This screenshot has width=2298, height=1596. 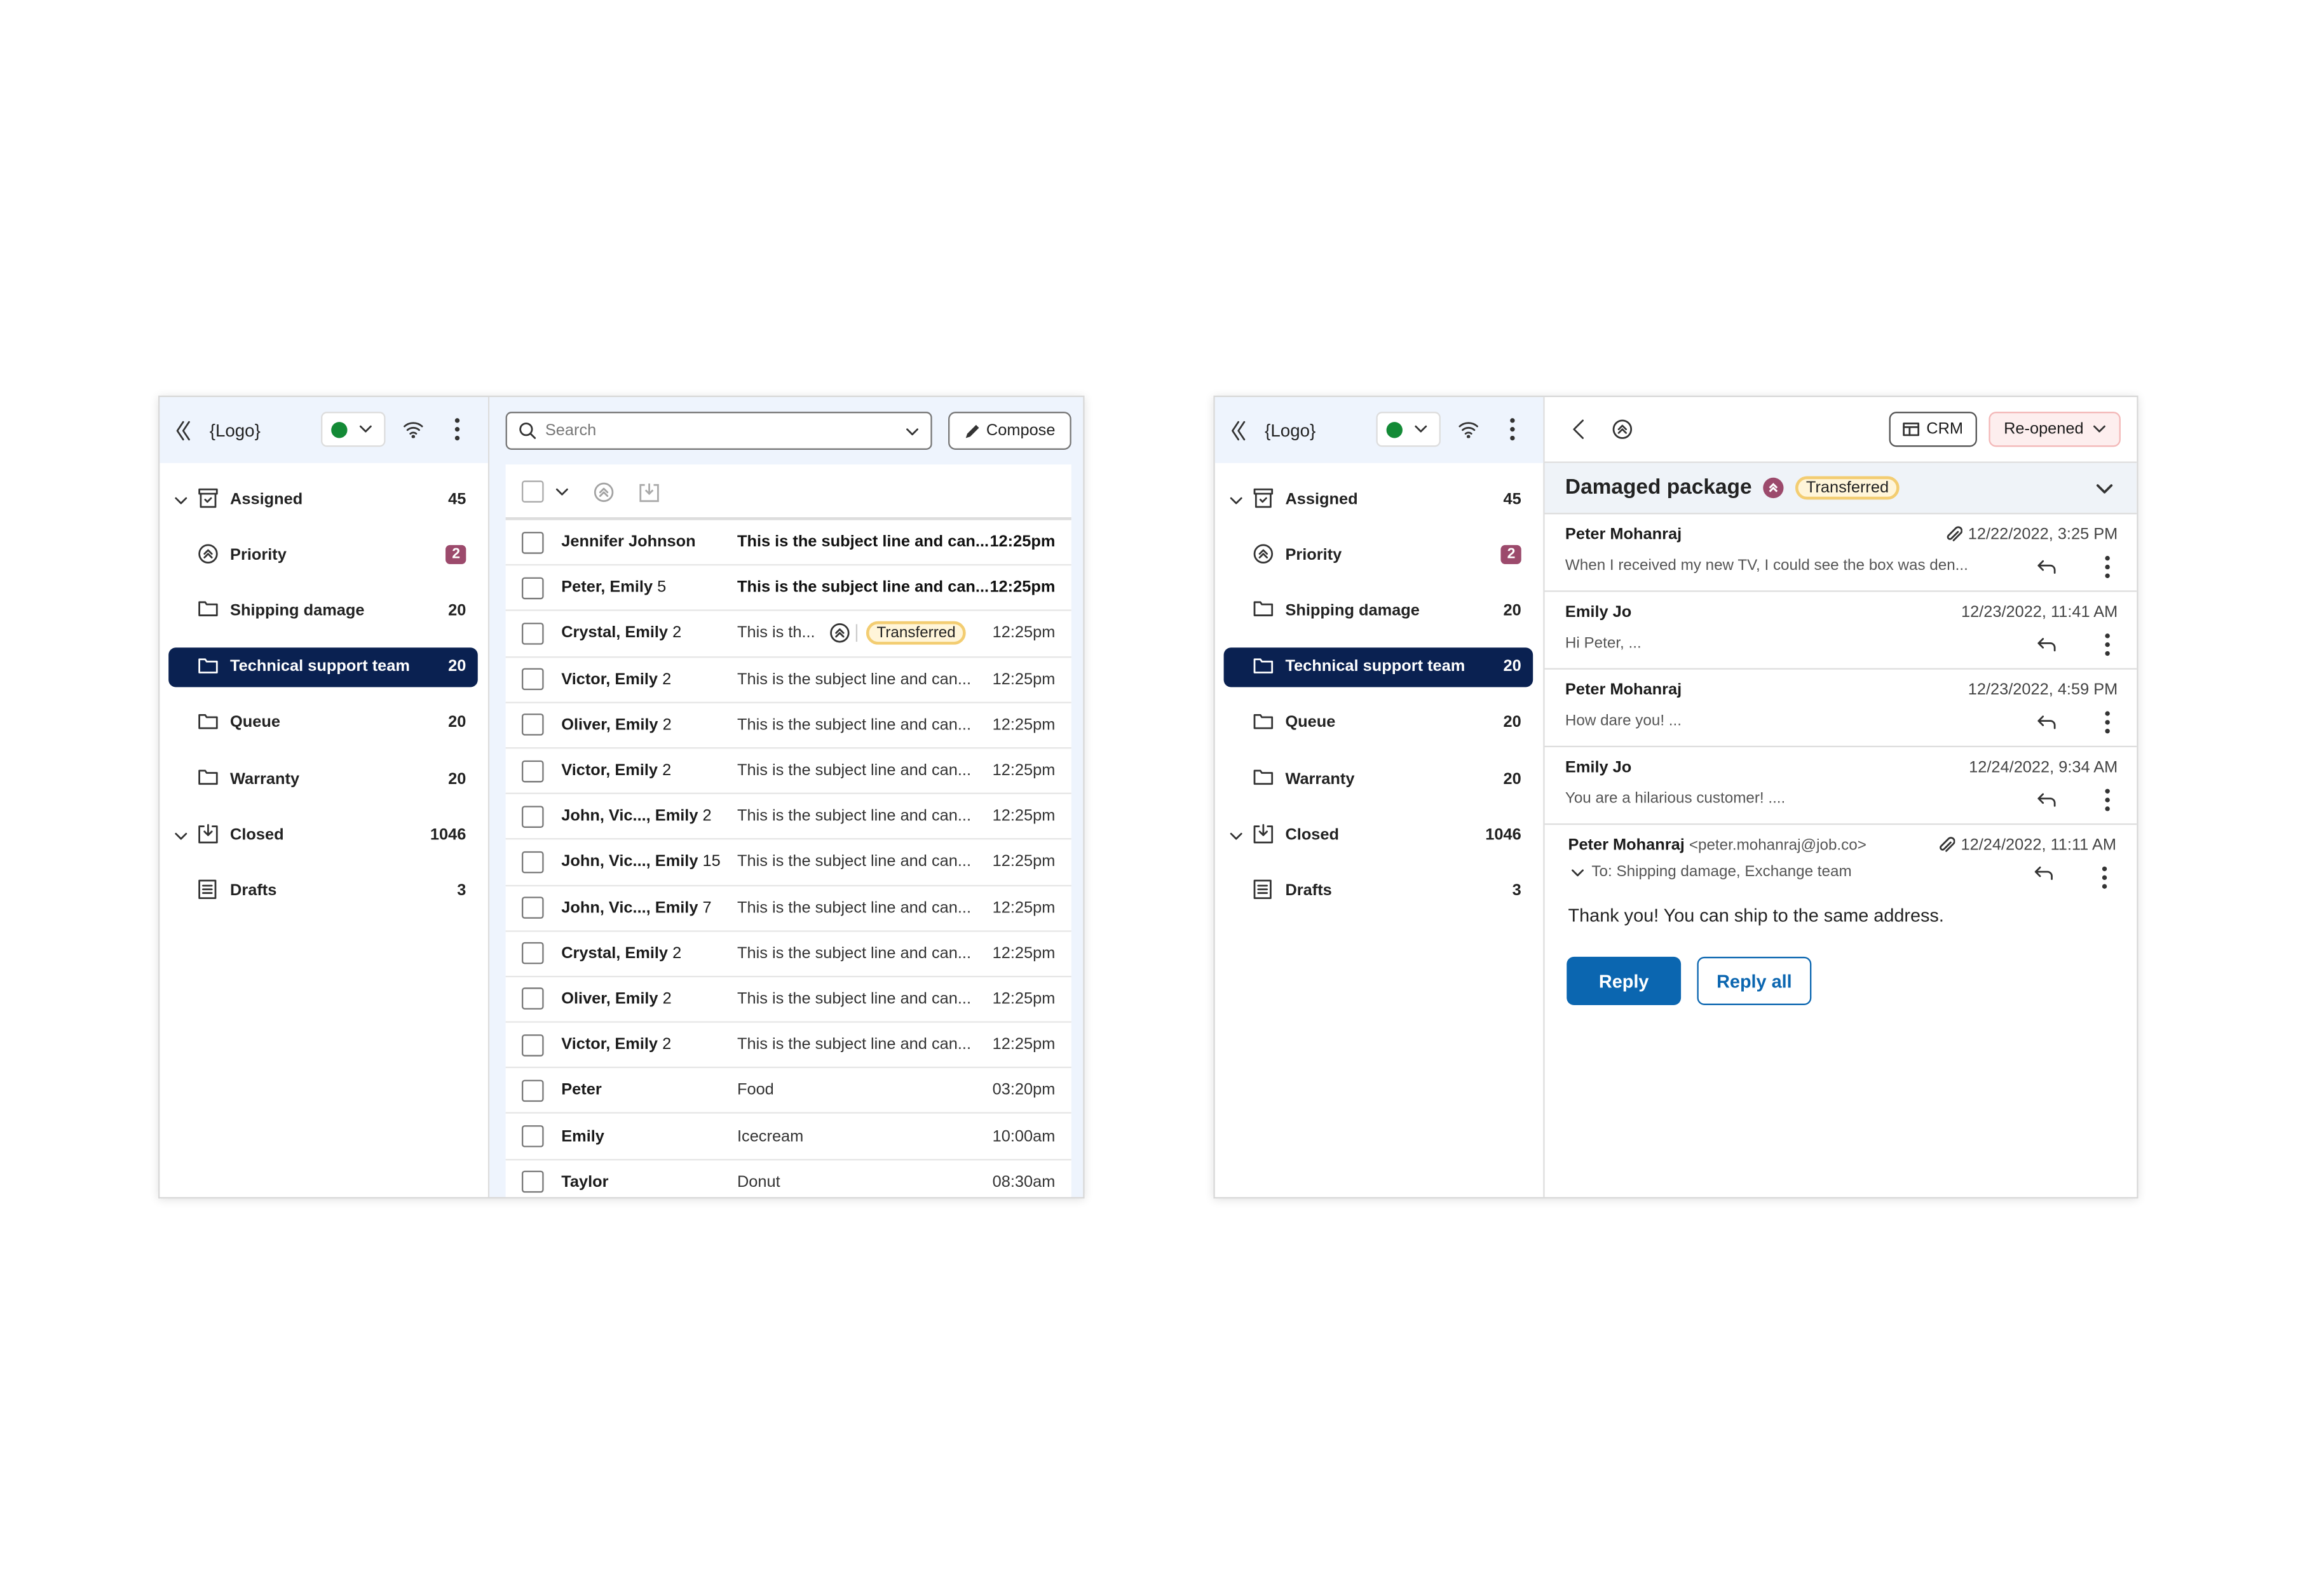 What do you see at coordinates (912, 432) in the screenshot?
I see `search-options-dropdown` at bounding box center [912, 432].